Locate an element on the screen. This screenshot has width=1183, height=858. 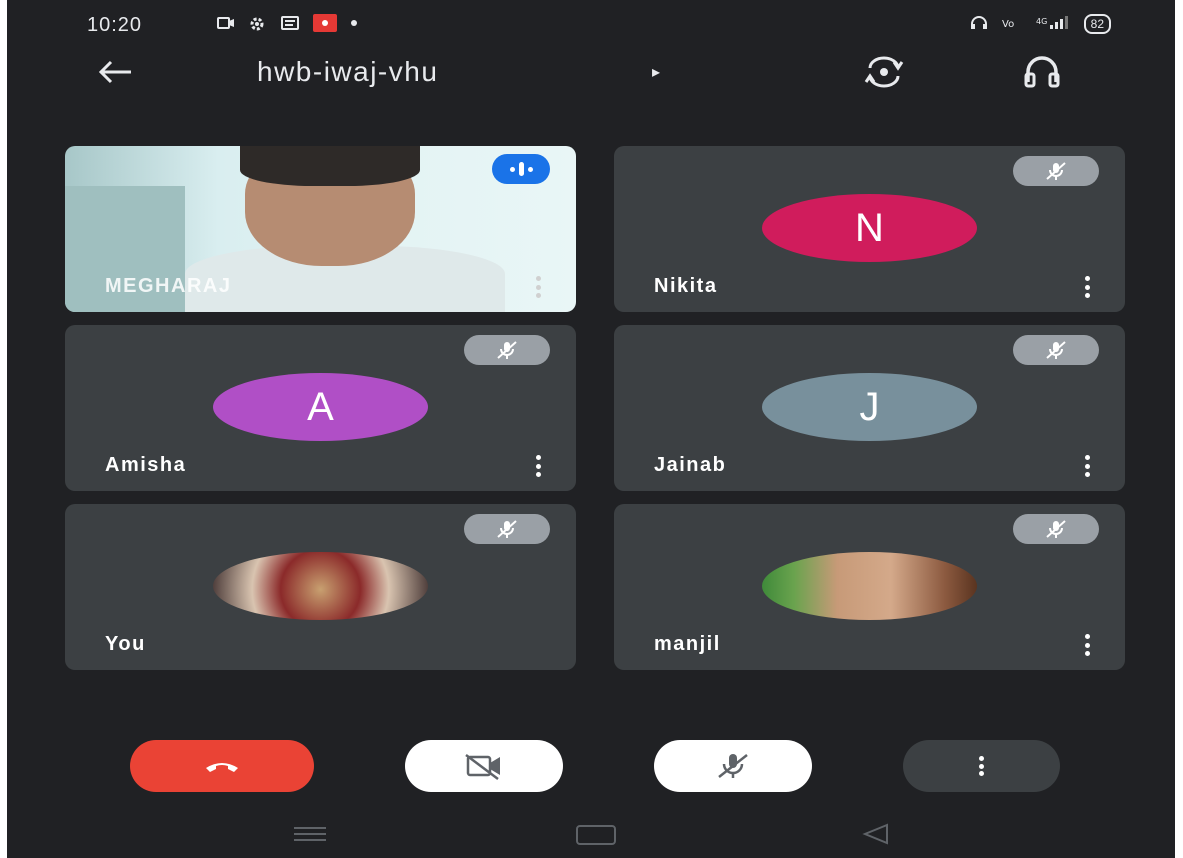
camera-toggle-button is located at coordinates (484, 766).